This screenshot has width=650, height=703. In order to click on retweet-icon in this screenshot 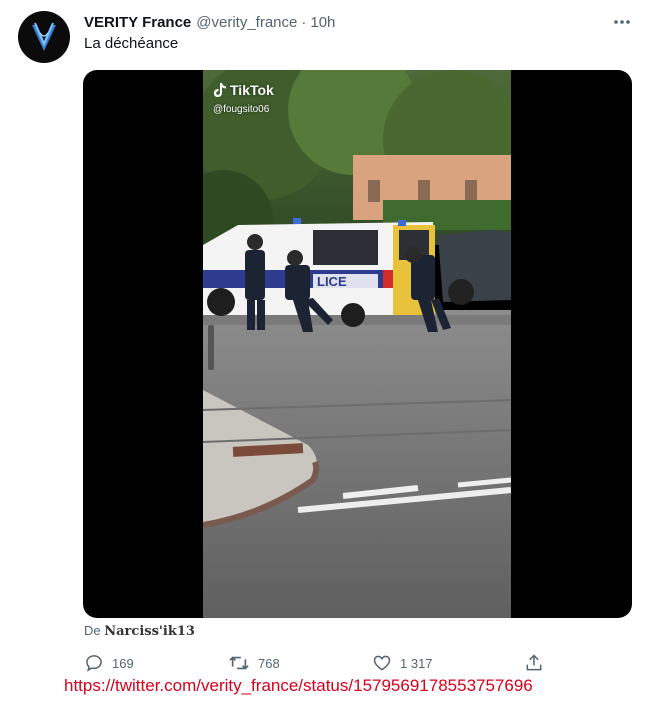, I will do `click(239, 663)`.